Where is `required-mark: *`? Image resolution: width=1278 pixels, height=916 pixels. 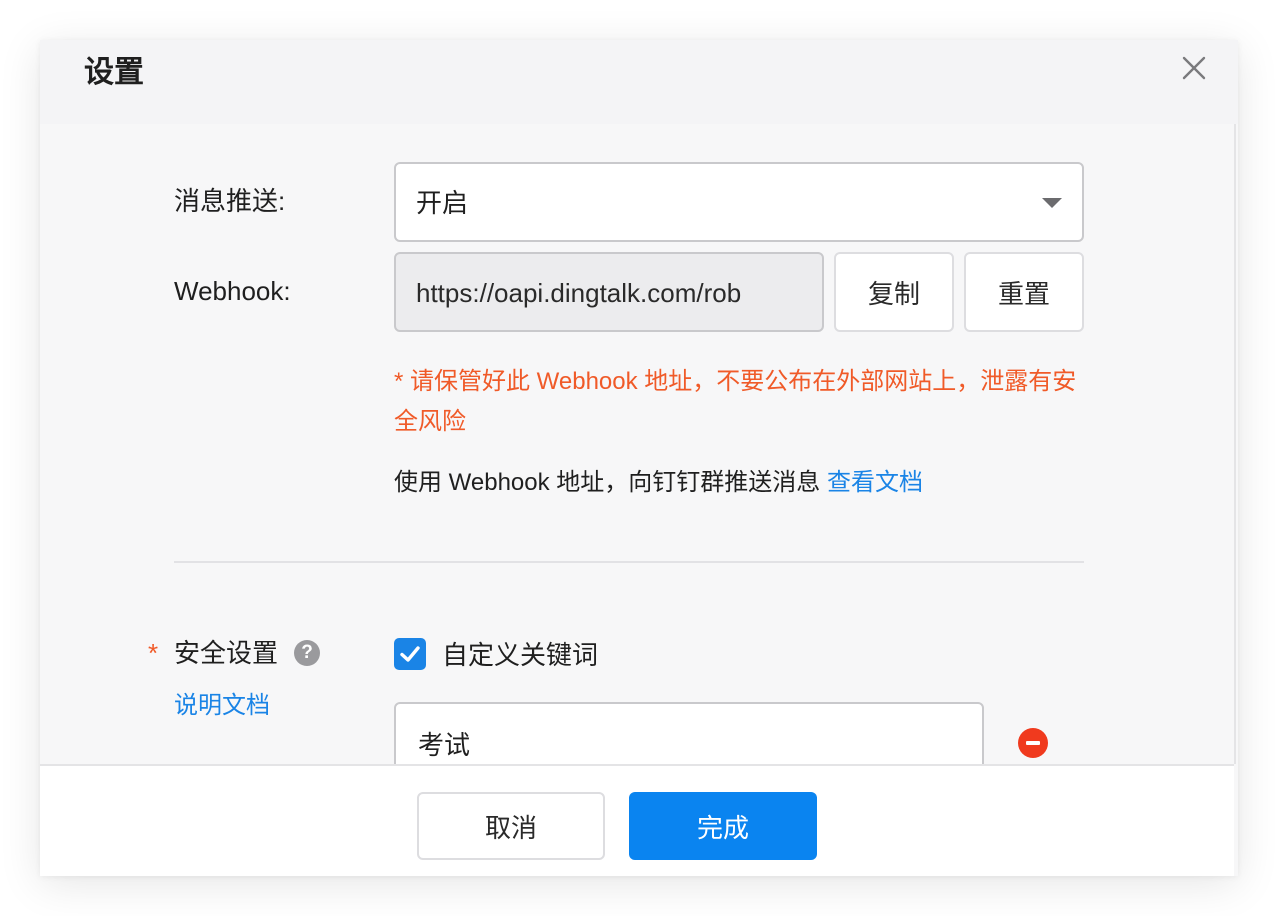
required-mark: * is located at coordinates (153, 653).